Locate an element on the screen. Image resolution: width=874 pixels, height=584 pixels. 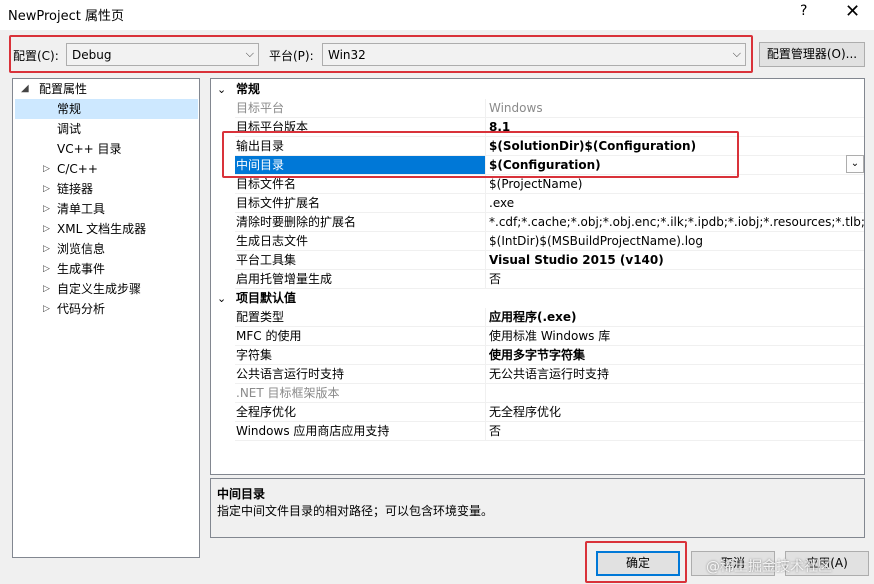
tree-item-label: 代码分析 is located at coordinates (81, 309).